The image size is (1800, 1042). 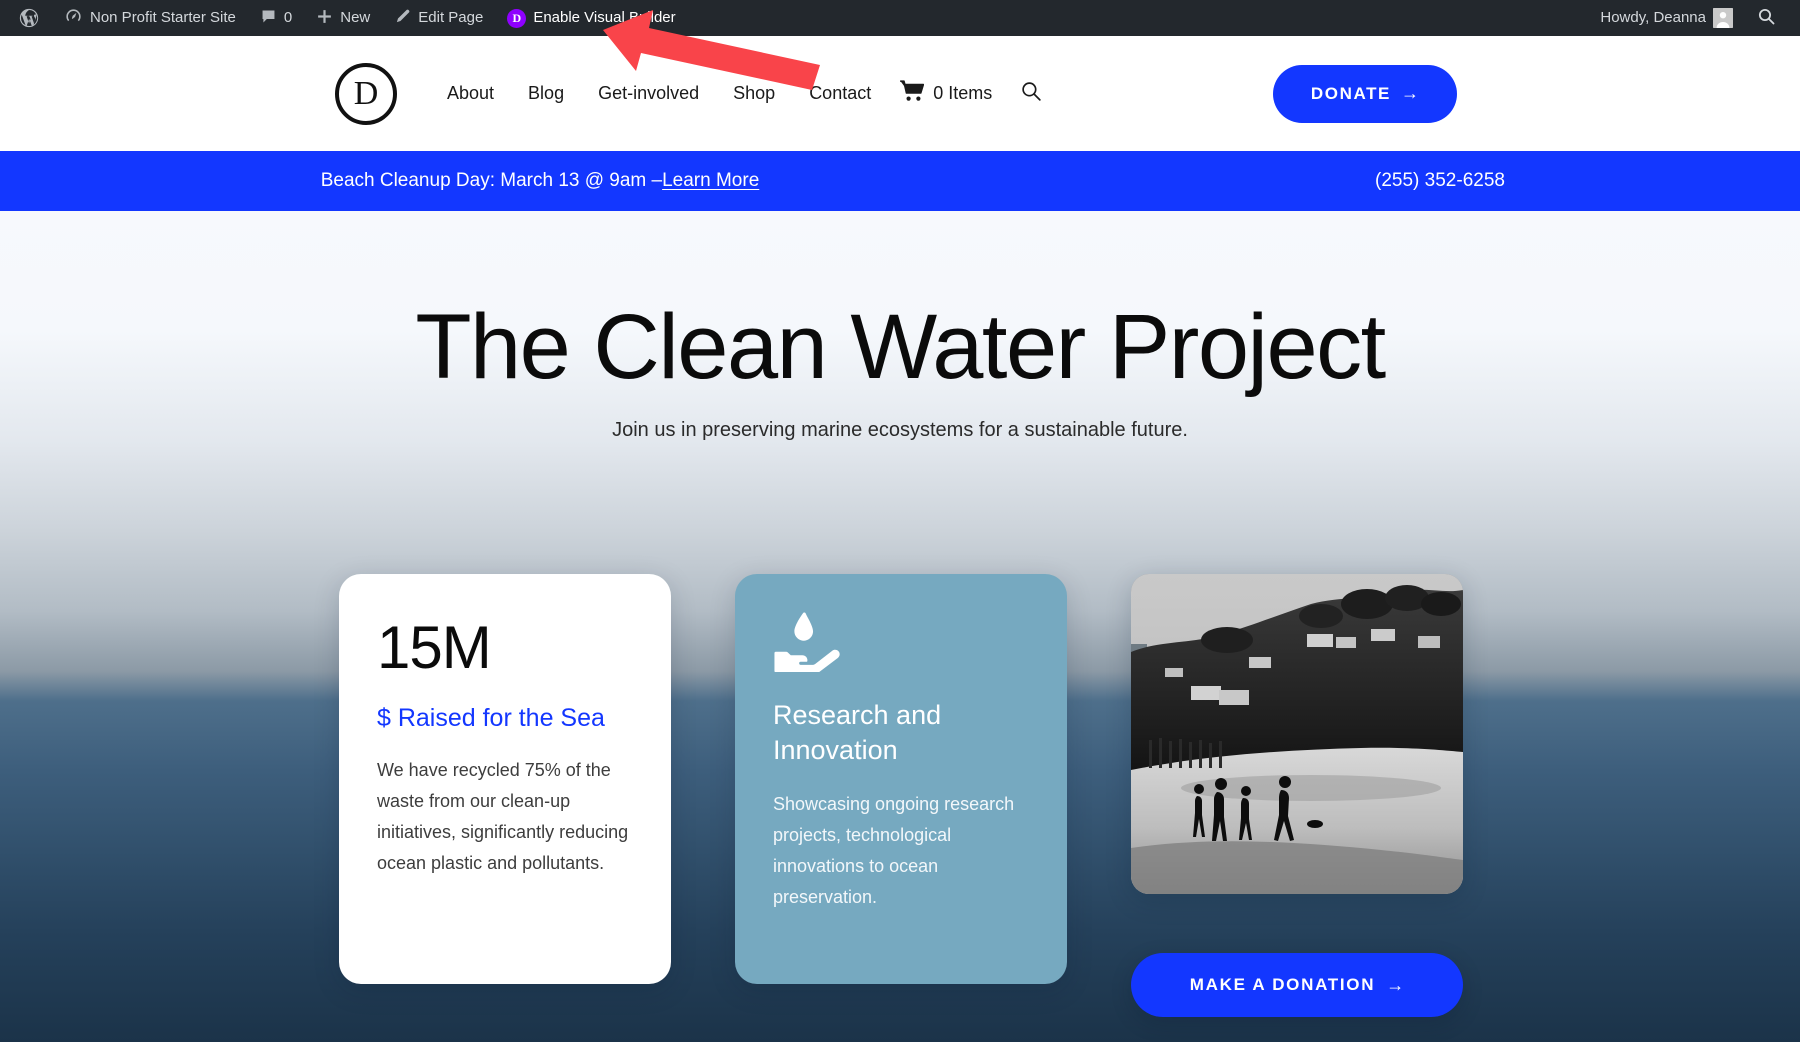 I want to click on wordpress-logo-icon, so click(x=29, y=18).